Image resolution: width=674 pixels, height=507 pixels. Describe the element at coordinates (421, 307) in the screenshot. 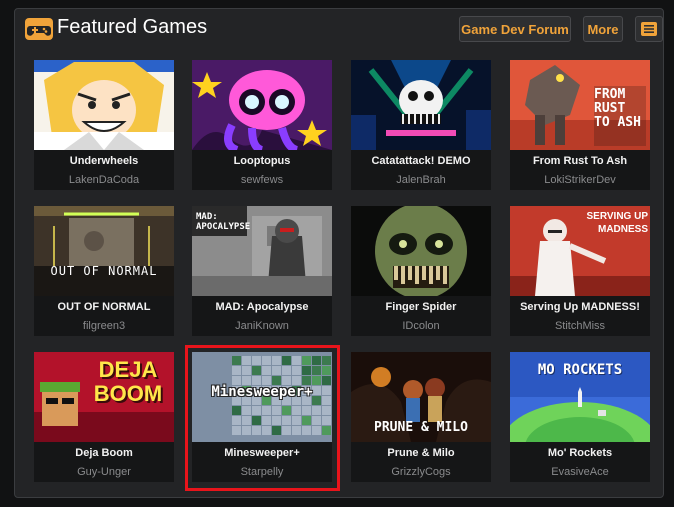

I see `game-title: Finger Spider` at that location.